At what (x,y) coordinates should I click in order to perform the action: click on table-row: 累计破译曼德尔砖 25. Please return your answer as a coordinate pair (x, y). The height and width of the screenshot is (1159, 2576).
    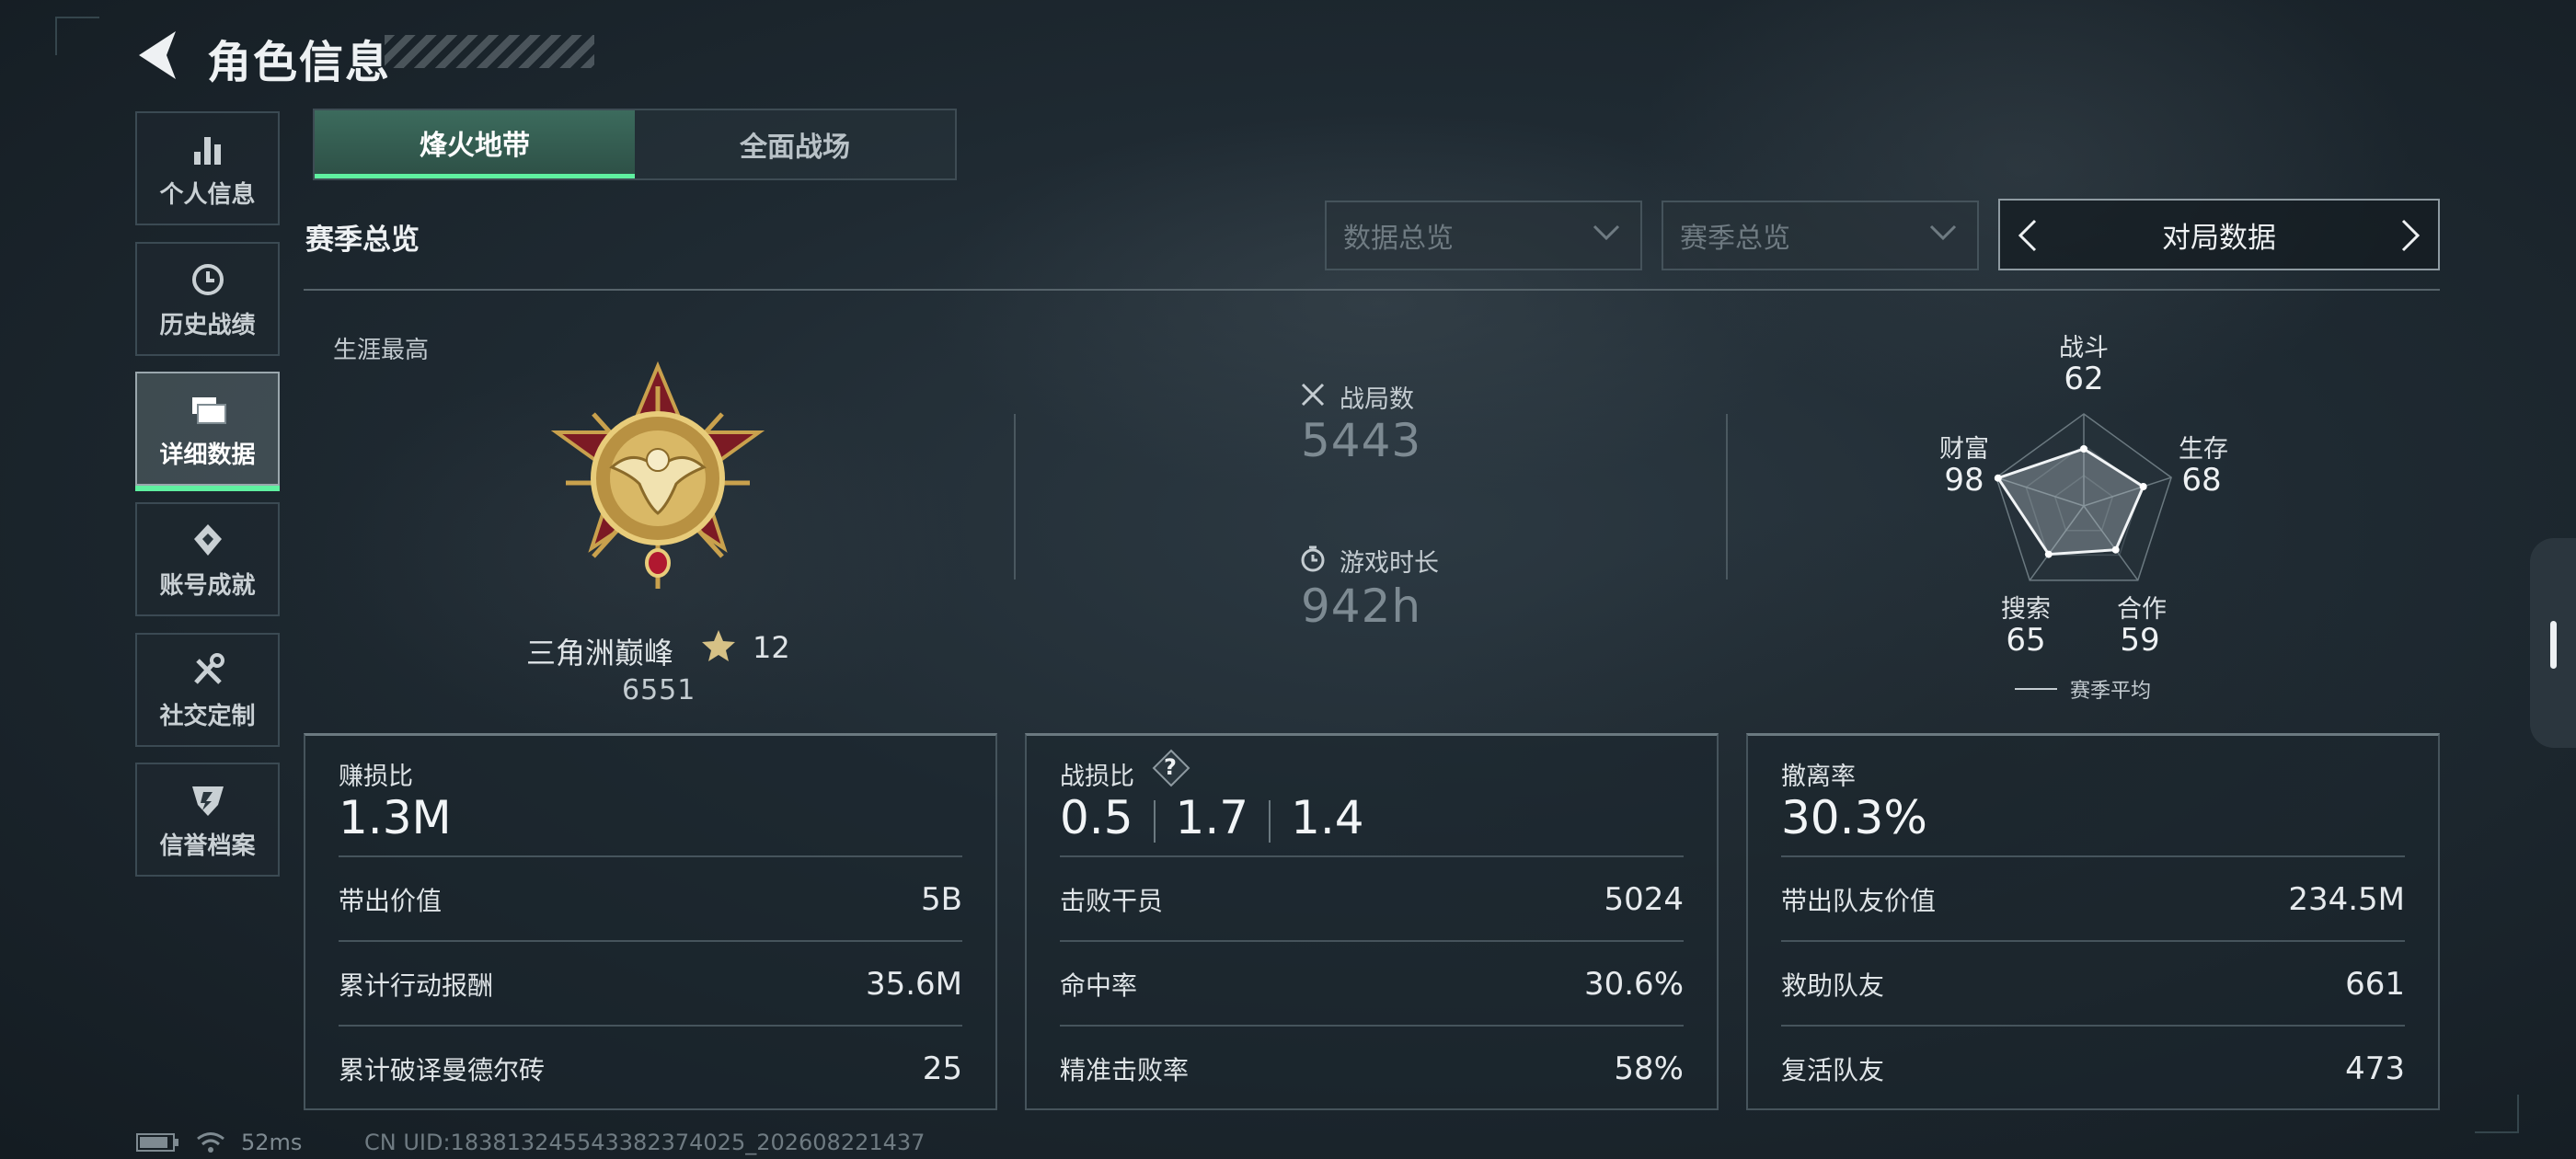
    Looking at the image, I should click on (650, 1068).